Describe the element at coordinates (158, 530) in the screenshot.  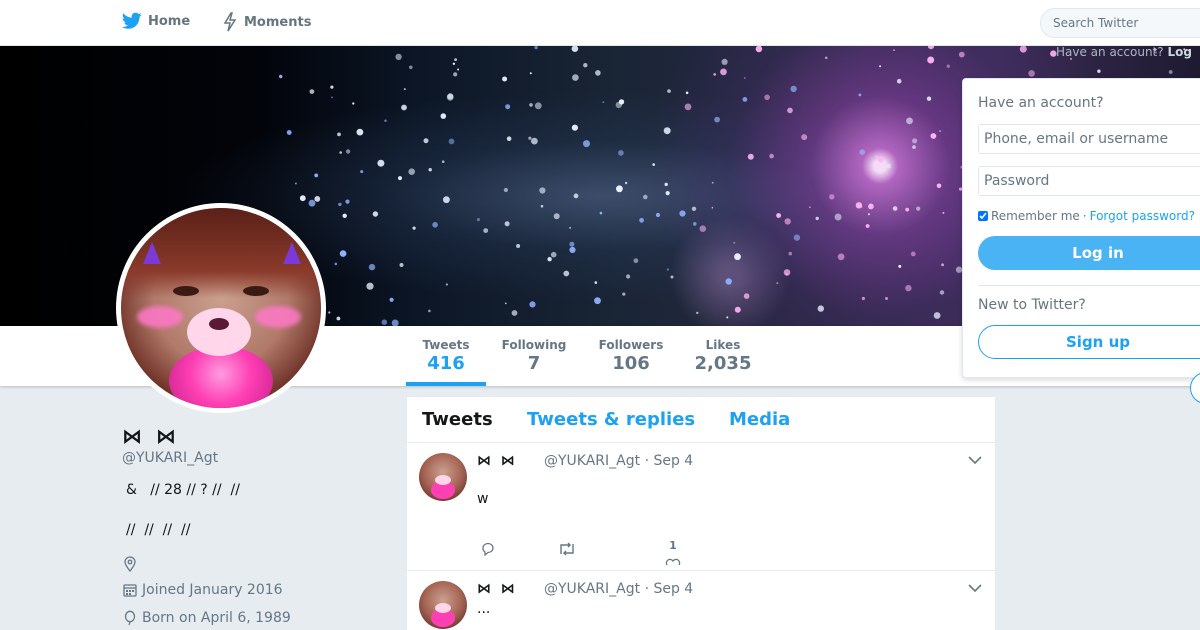
I see `profile-bio-line: // // // //` at that location.